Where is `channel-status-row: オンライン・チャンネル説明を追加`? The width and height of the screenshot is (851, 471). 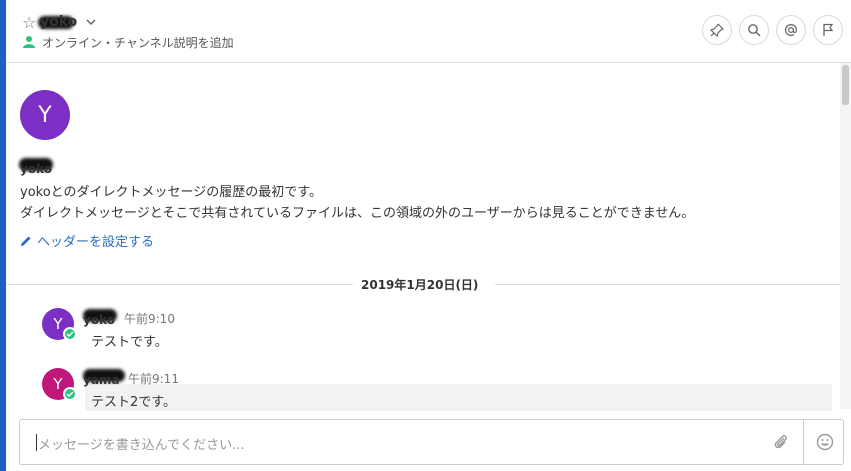 channel-status-row: オンライン・チャンネル説明を追加 is located at coordinates (128, 42).